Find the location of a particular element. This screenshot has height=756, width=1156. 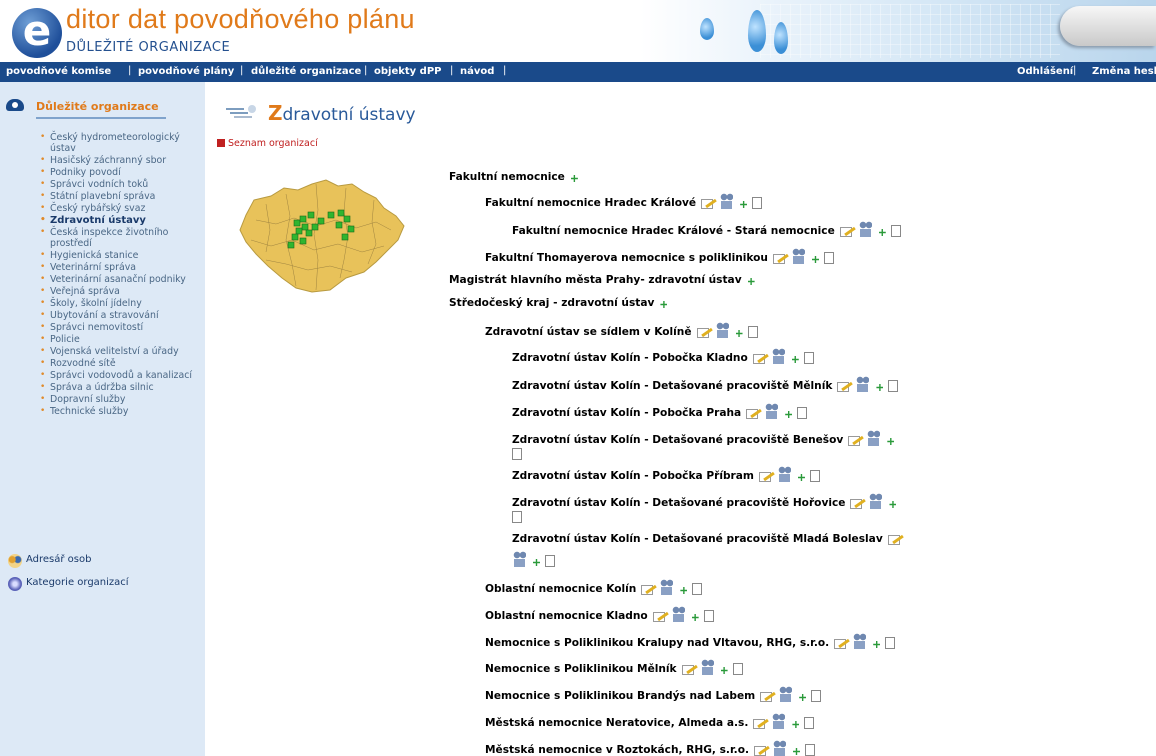

sidebar-item: Ubytování a stravování is located at coordinates (120, 315).